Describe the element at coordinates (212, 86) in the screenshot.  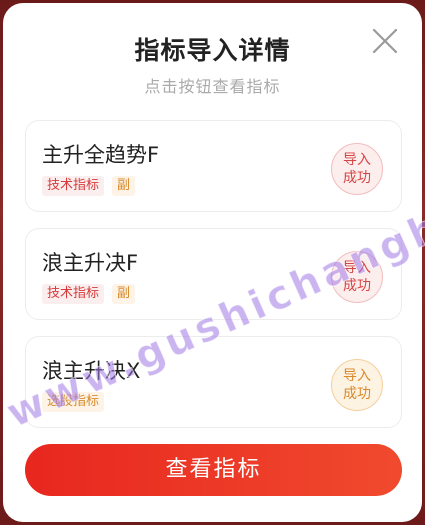
I see `modal-subtitle: 点击按钮查看指标` at that location.